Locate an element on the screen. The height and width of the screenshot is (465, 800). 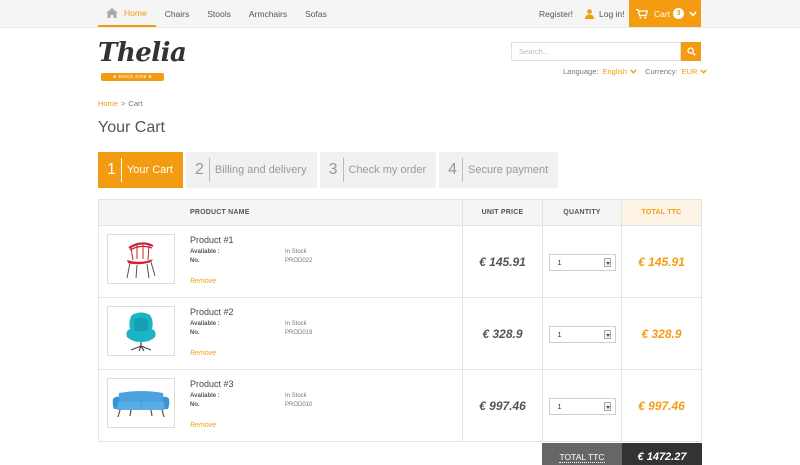
cart-label: Cart is located at coordinates (662, 13).